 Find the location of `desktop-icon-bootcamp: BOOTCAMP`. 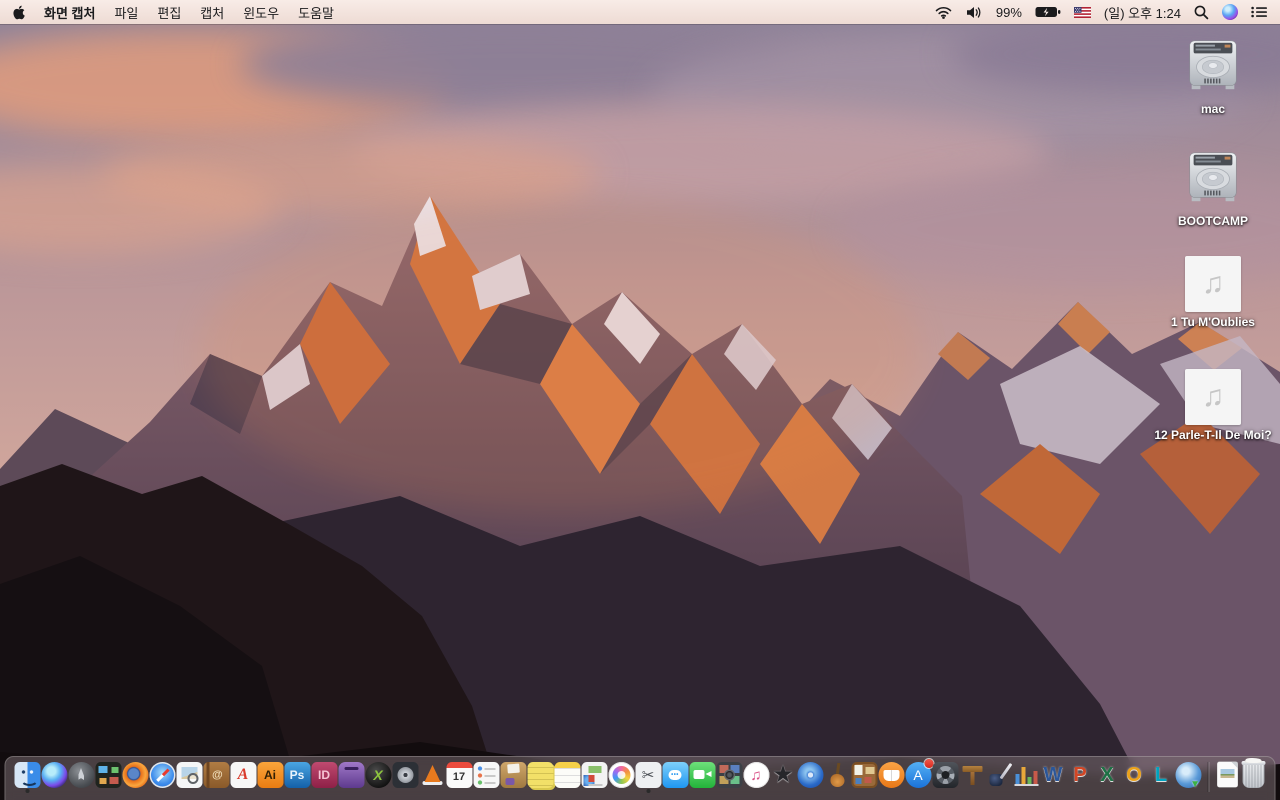

desktop-icon-bootcamp: BOOTCAMP is located at coordinates (1213, 189).